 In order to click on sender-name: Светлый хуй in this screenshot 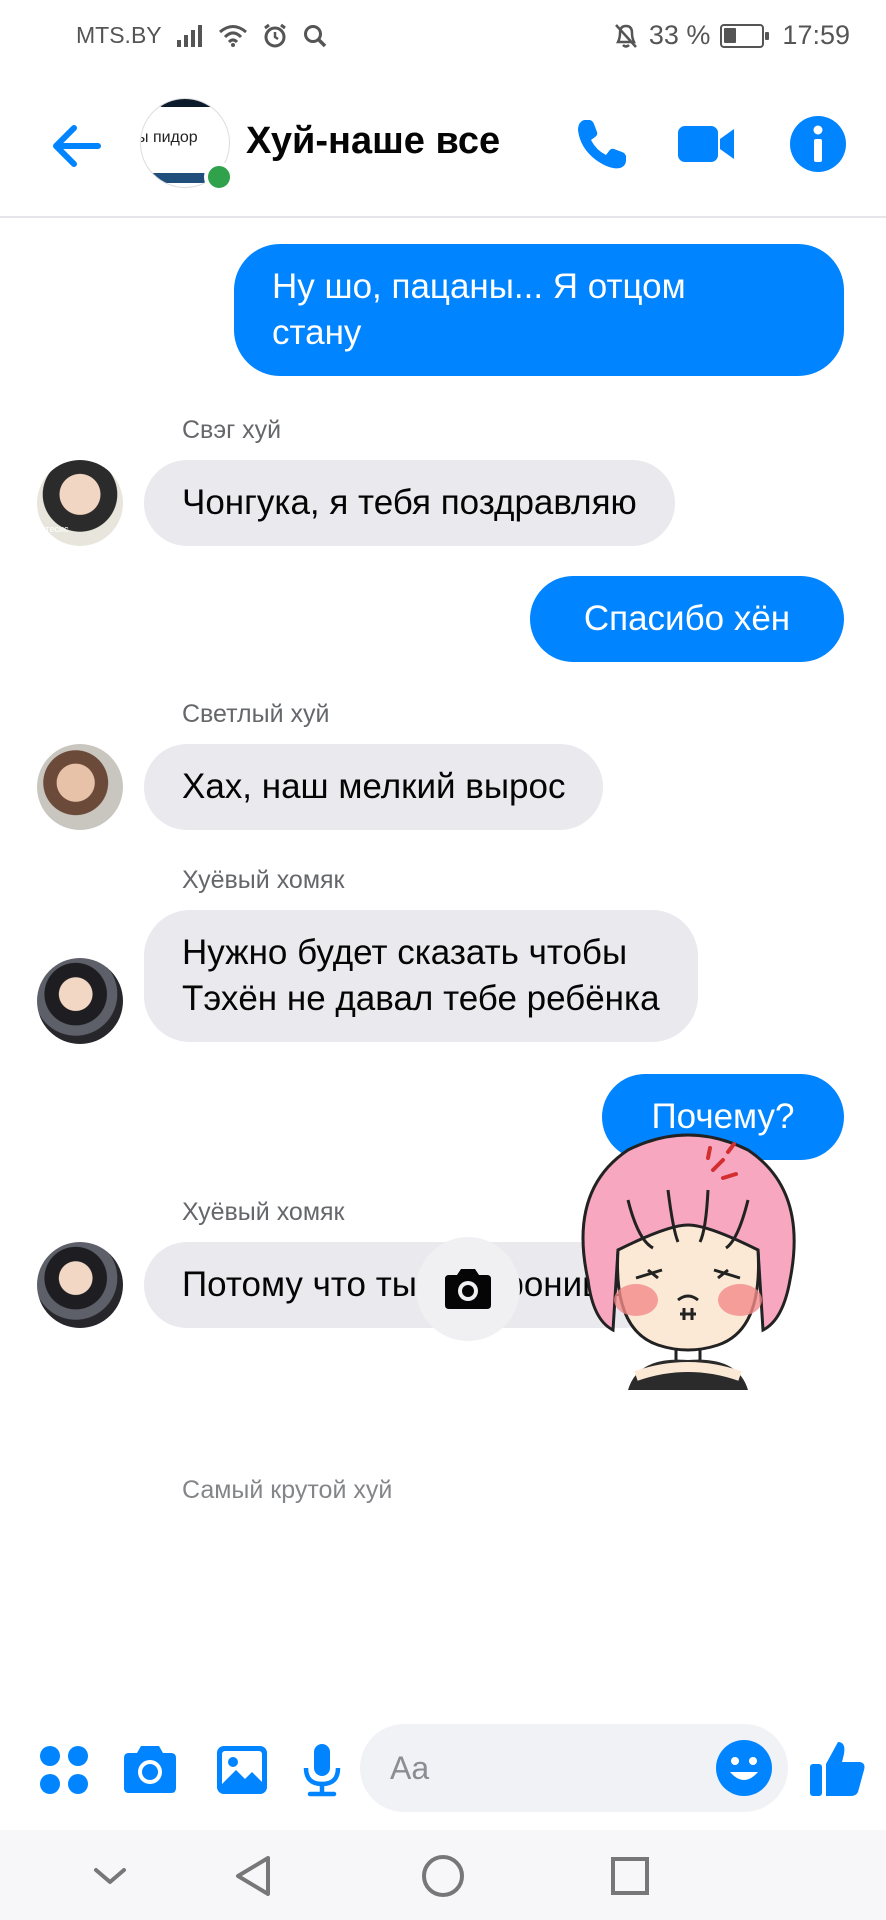, I will do `click(256, 714)`.